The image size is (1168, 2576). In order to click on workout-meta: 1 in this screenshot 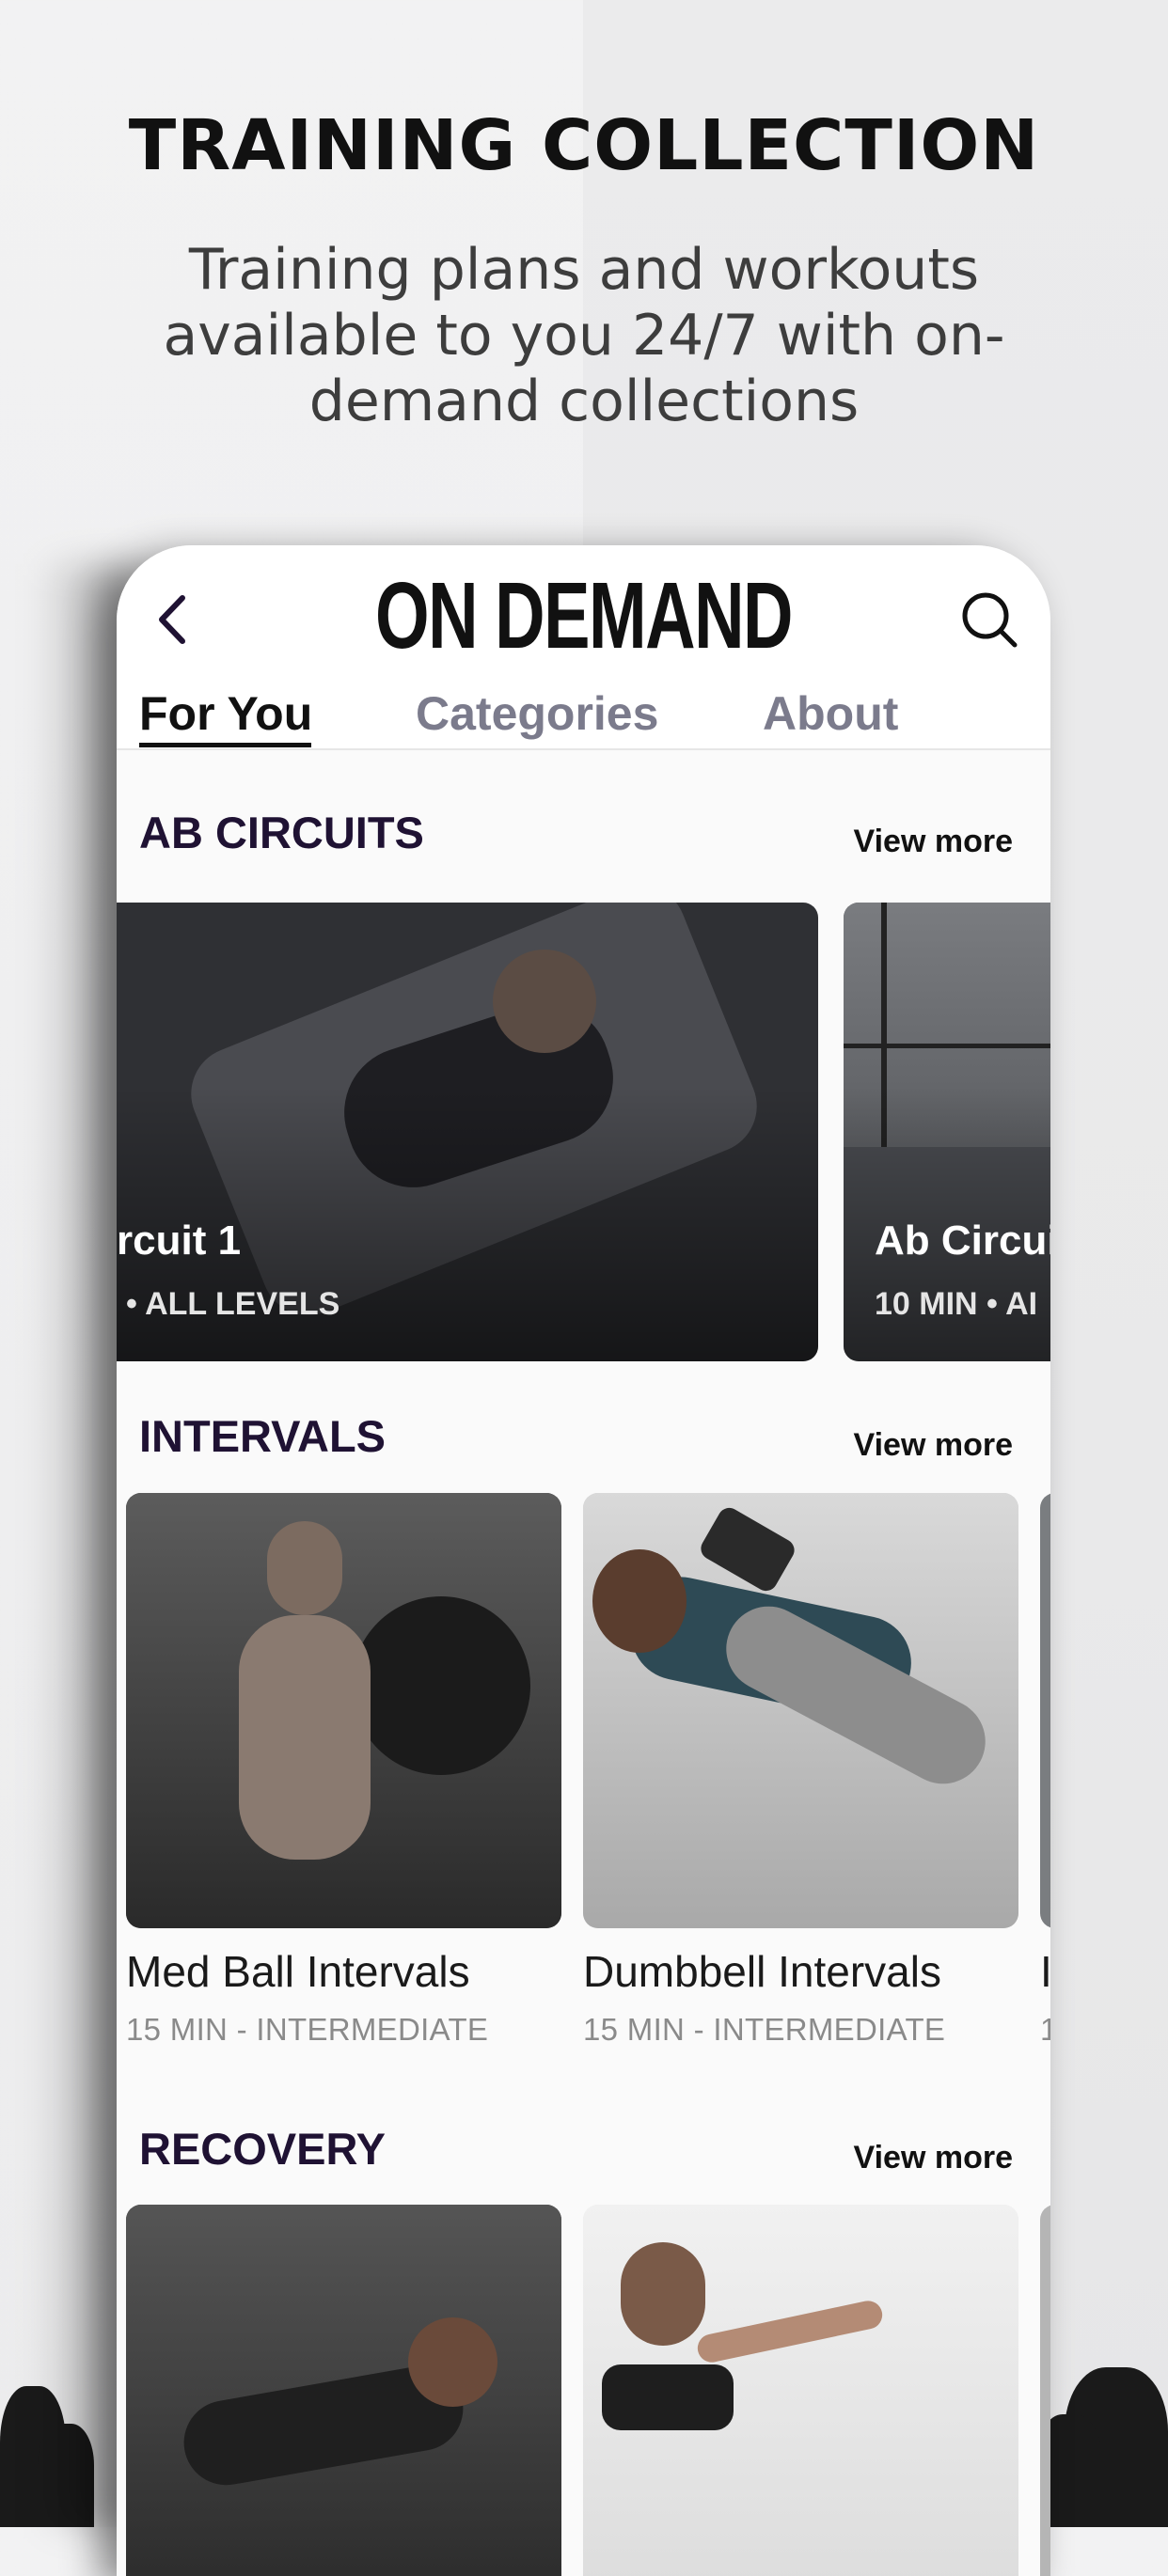, I will do `click(1045, 2029)`.